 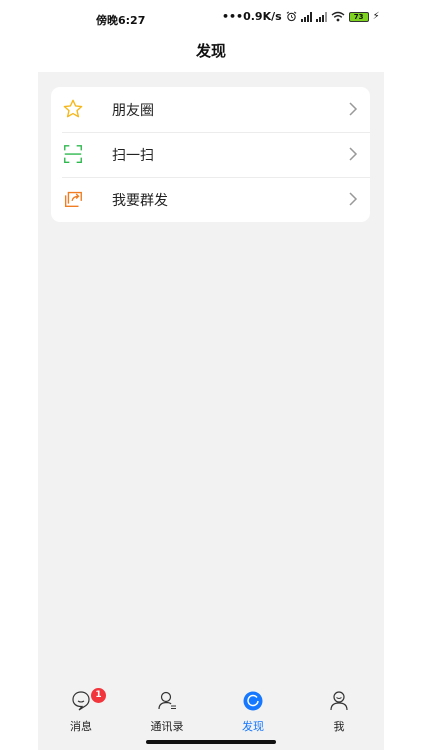 I want to click on menu-item-label: 我要群发, so click(x=140, y=201).